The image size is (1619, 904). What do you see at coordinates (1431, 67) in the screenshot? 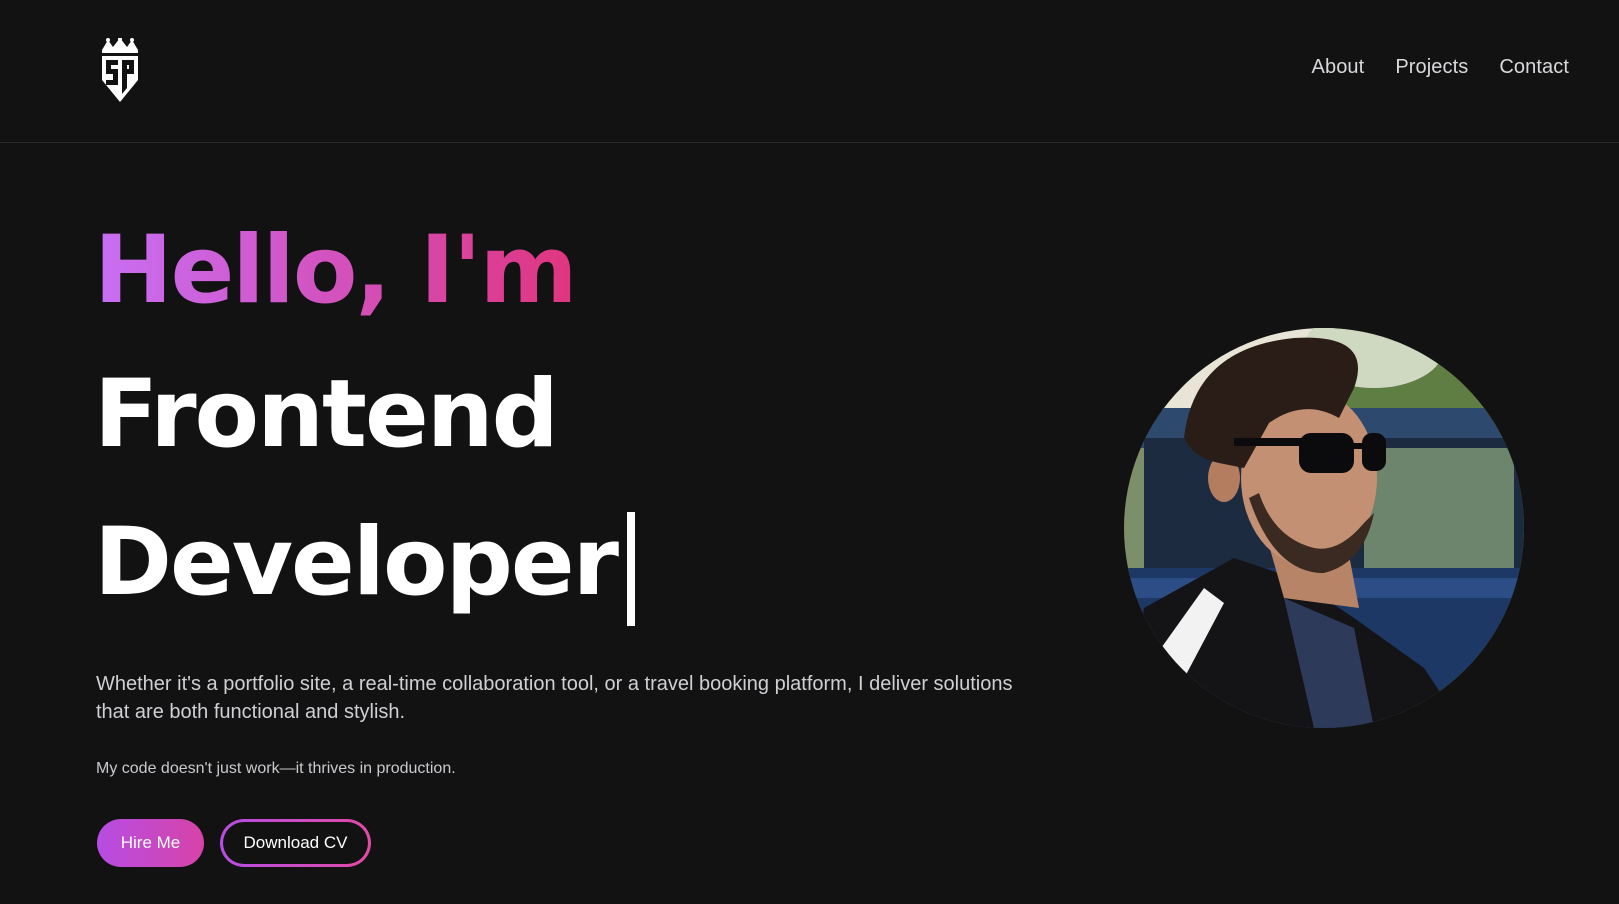
I see `nav-link-projects: Projects` at bounding box center [1431, 67].